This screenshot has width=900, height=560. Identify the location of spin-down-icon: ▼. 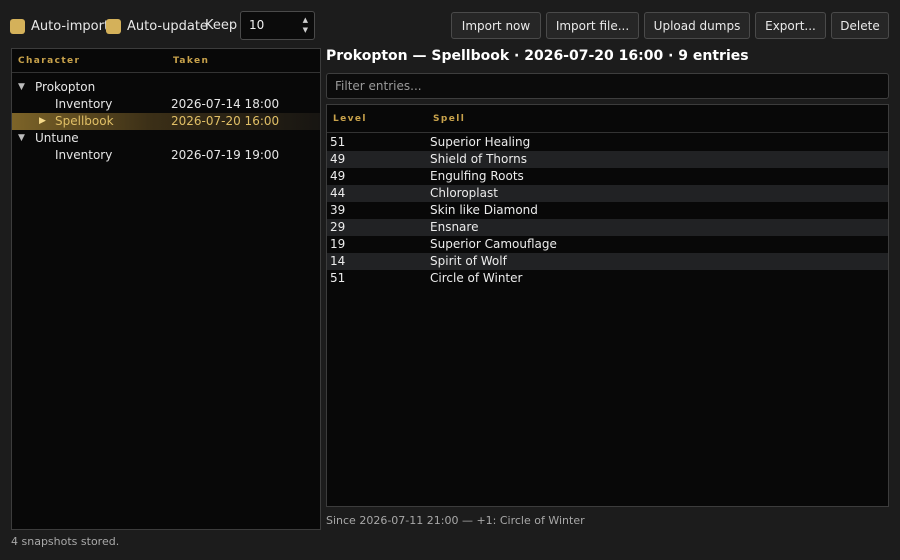
(305, 30).